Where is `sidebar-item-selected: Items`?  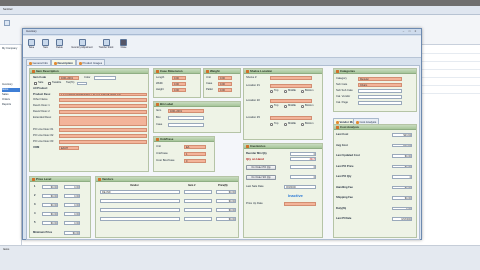 sidebar-item-selected: Items is located at coordinates (11, 90).